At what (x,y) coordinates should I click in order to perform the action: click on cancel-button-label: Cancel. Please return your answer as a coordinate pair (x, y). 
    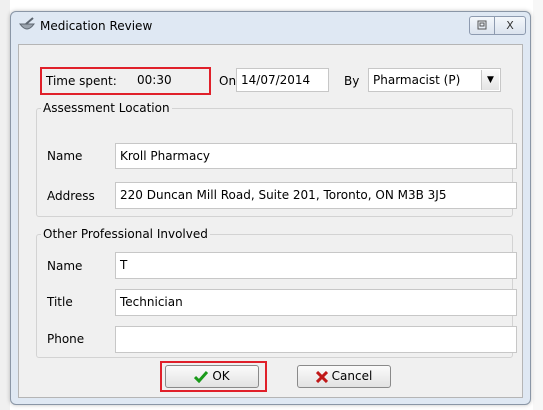
    Looking at the image, I should click on (352, 376).